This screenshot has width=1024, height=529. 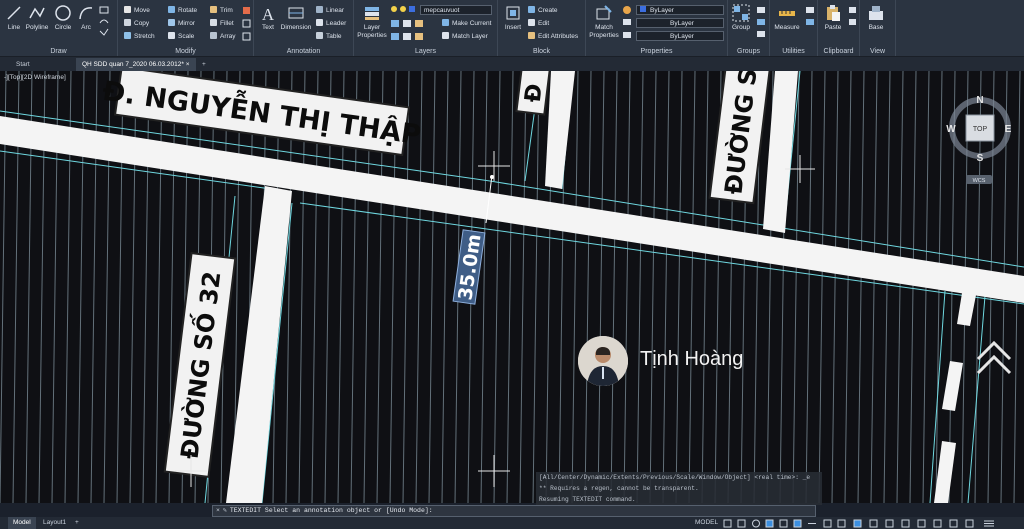 What do you see at coordinates (553, 37) in the screenshot?
I see `edit-attributes-button: Edit Attributes` at bounding box center [553, 37].